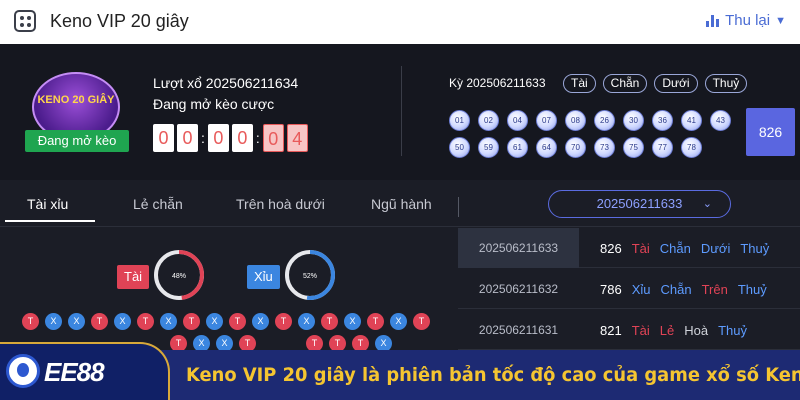 Image resolution: width=800 pixels, height=400 pixels. What do you see at coordinates (214, 104) in the screenshot?
I see `betting-status: Đang mở kèo cược` at bounding box center [214, 104].